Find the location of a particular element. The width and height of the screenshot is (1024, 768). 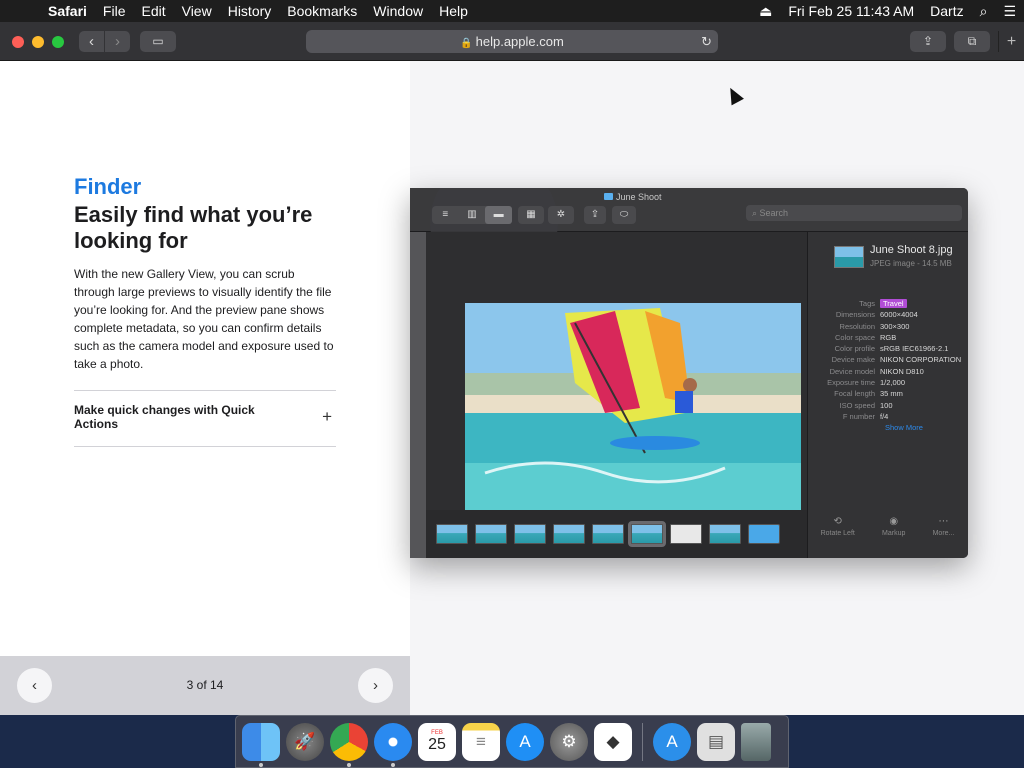

menu-history: History is located at coordinates (250, 11).